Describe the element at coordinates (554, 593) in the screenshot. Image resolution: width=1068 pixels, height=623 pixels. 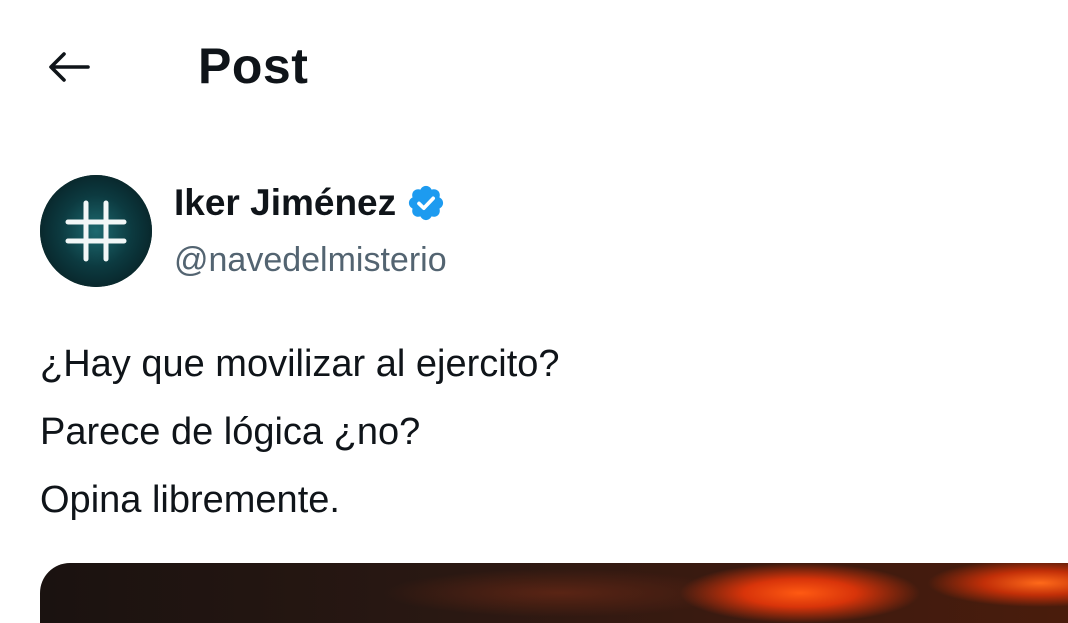
I see `post-media-image` at that location.